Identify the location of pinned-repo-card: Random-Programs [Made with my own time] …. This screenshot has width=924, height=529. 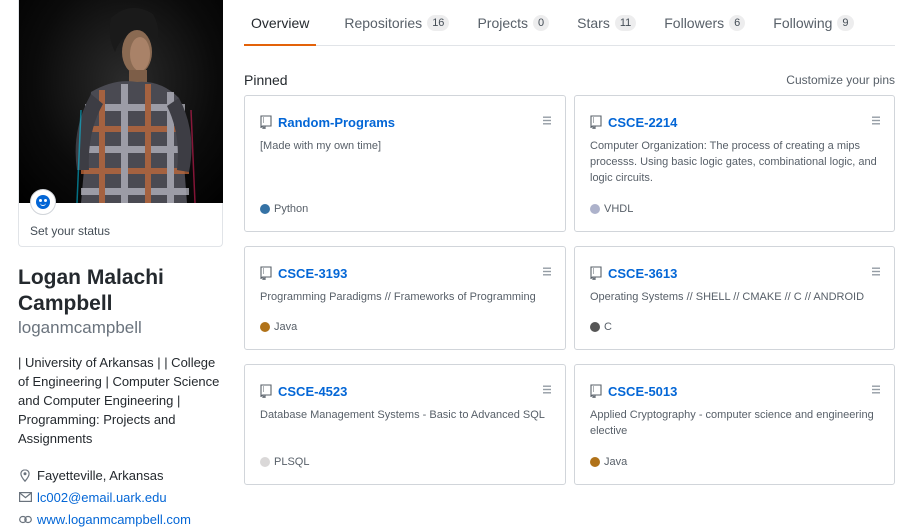
(405, 163).